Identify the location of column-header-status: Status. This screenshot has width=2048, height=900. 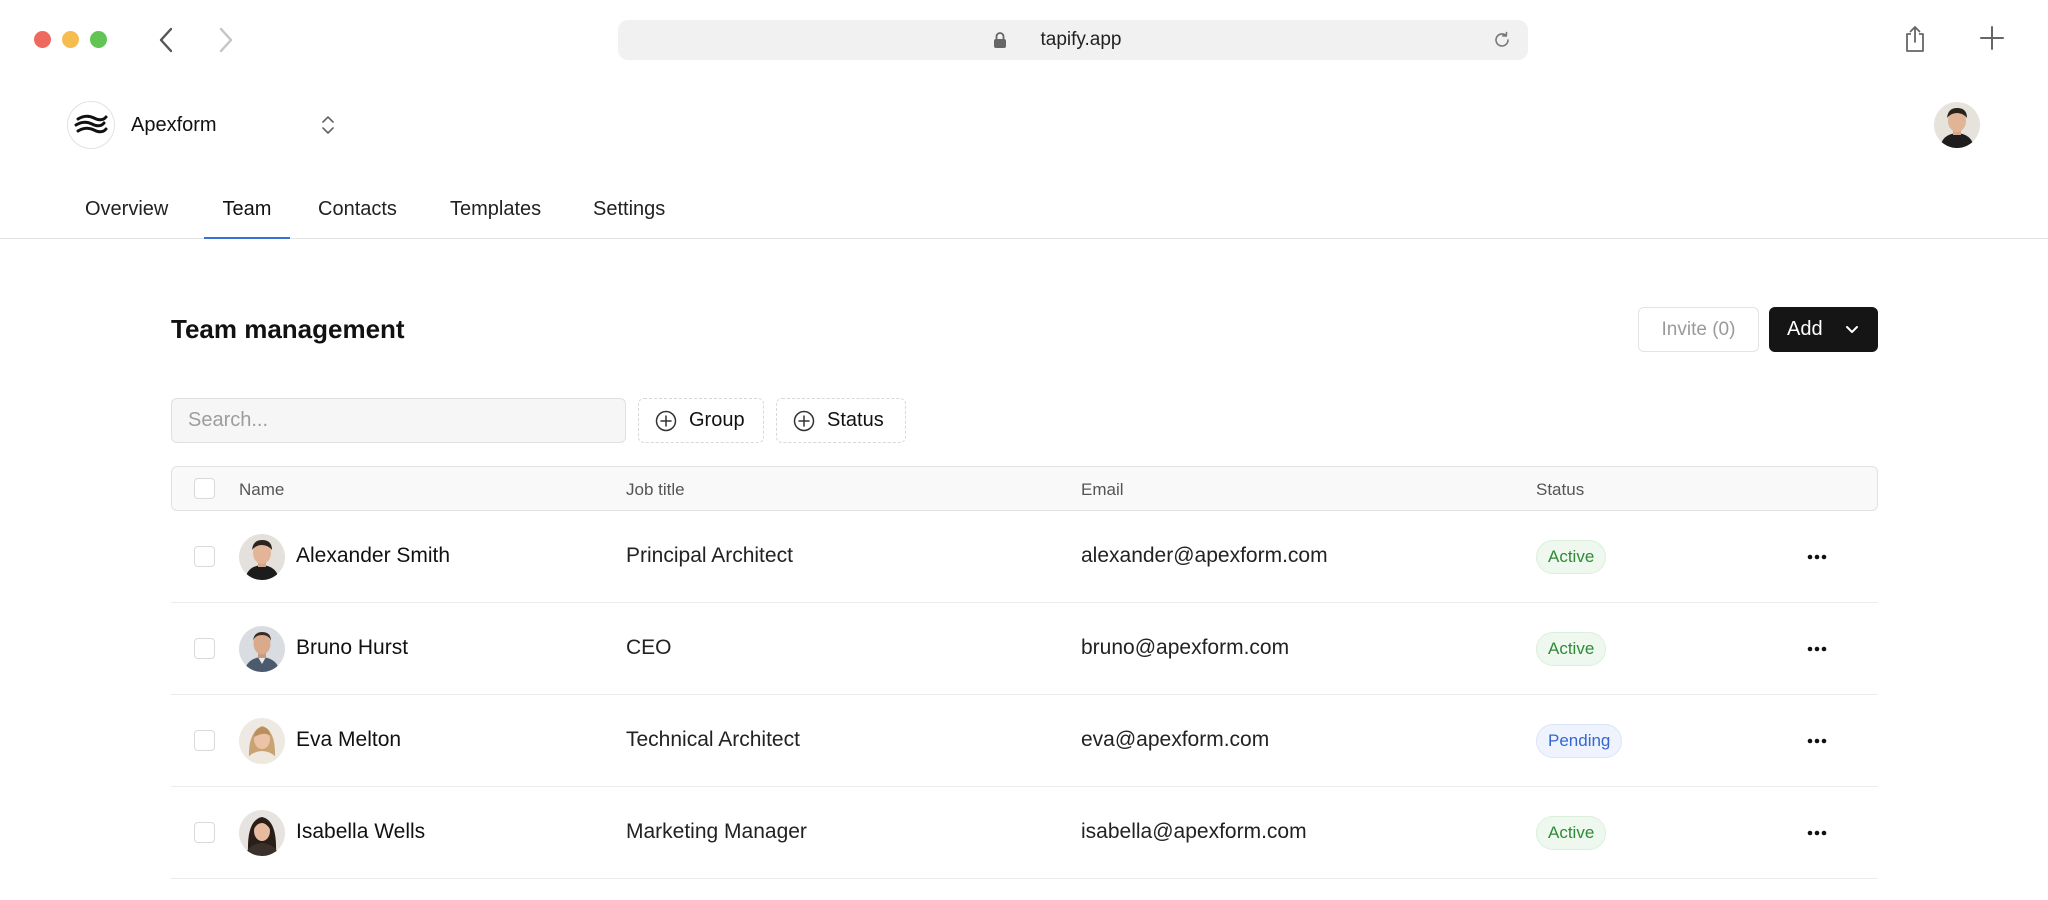
(1560, 490).